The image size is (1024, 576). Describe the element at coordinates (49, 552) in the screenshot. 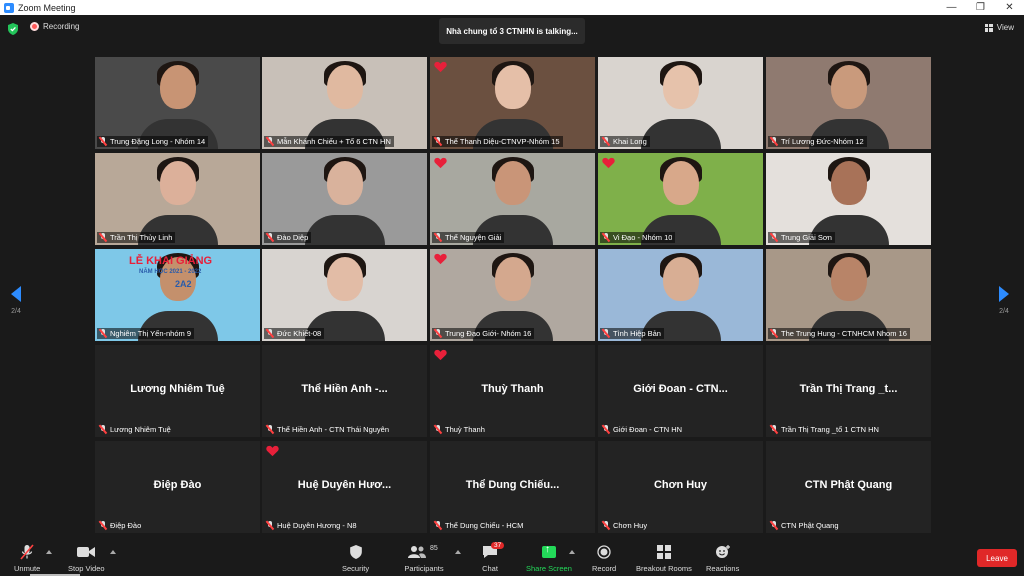

I see `audio-options-caret-icon` at that location.